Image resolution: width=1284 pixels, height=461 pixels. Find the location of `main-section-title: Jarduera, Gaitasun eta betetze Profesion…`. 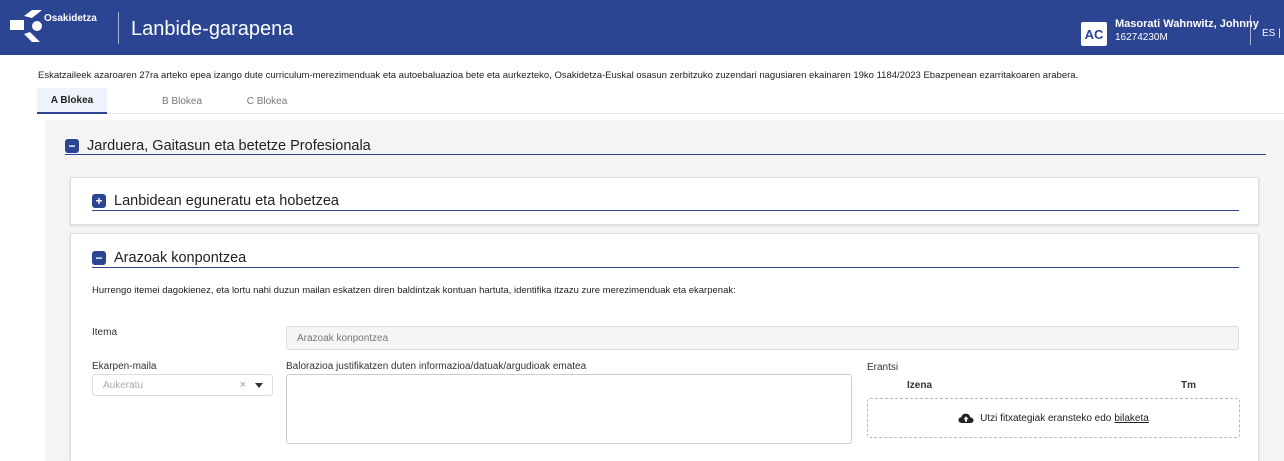

main-section-title: Jarduera, Gaitasun eta betetze Profesion… is located at coordinates (229, 146).